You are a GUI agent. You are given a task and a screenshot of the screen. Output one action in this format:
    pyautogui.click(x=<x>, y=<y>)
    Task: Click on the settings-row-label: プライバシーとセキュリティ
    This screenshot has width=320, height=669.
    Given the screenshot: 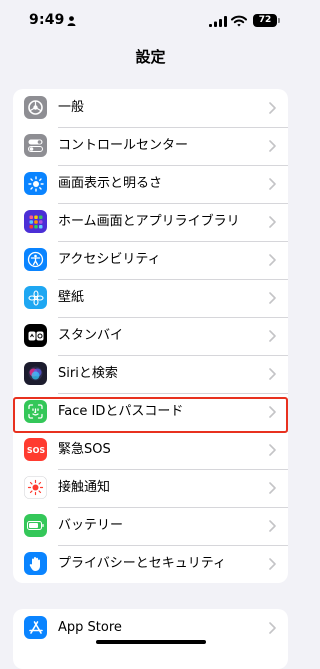 What is the action you would take?
    pyautogui.click(x=142, y=563)
    